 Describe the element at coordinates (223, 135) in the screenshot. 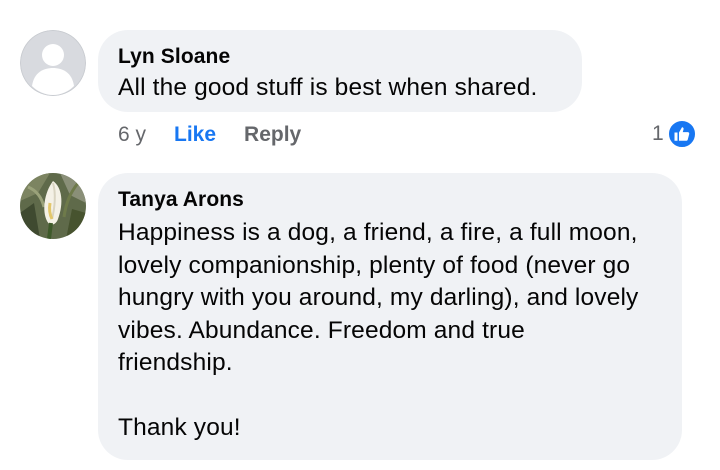

I see `comment-actions: 6 y Like Reply` at that location.